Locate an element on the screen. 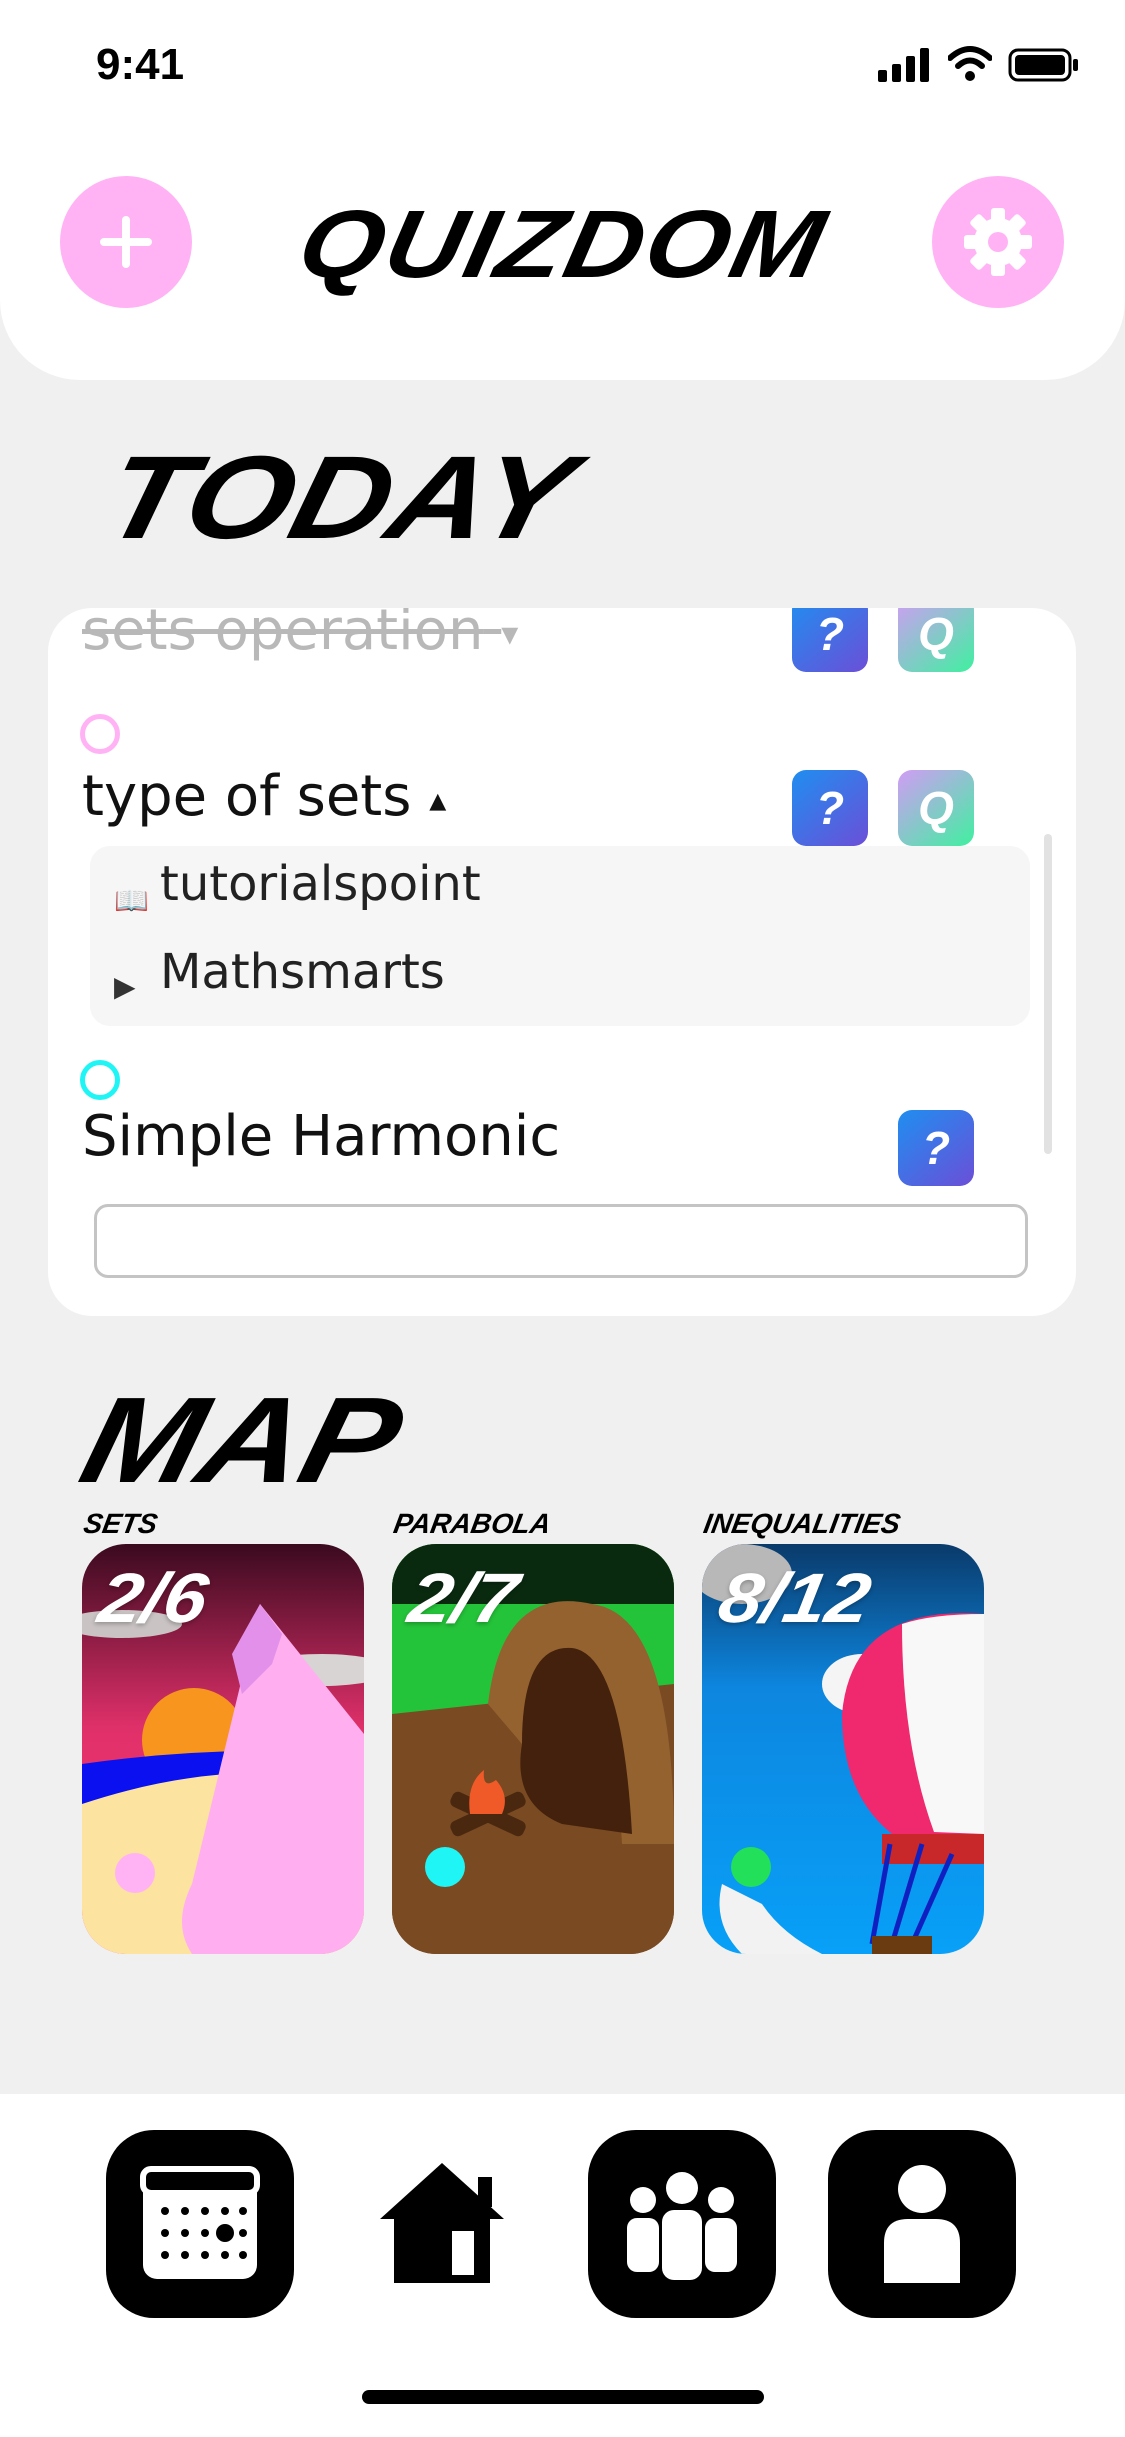  tab-groups is located at coordinates (682, 2224).